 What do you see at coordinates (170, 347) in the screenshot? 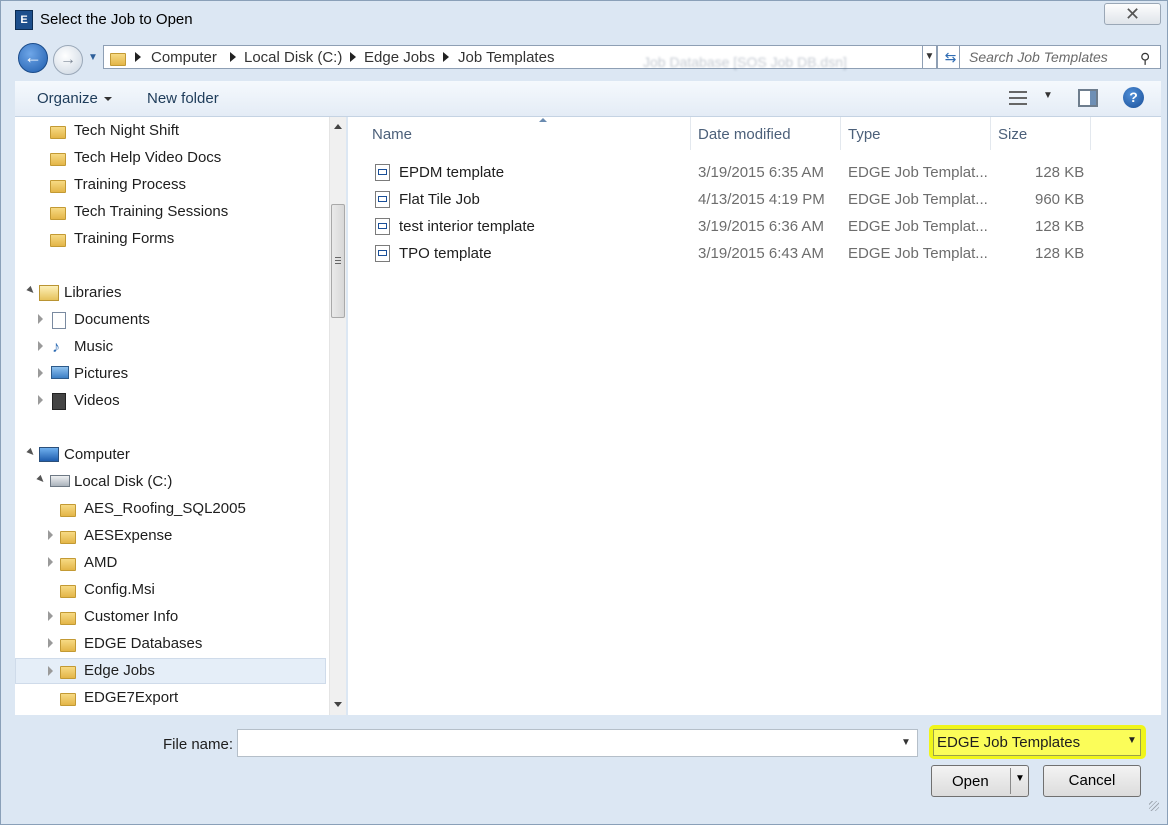
I see `nav-library-music: ♪ Music` at bounding box center [170, 347].